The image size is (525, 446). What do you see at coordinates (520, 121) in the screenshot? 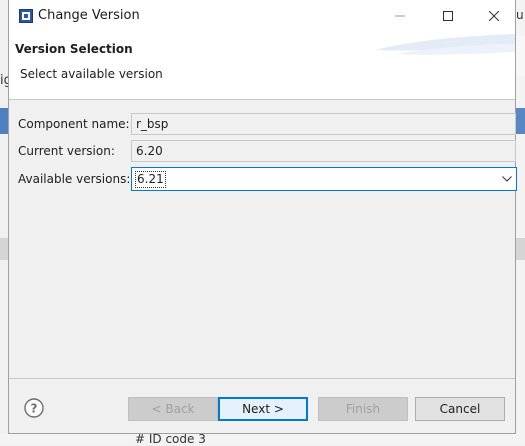
I see `background-app-header` at bounding box center [520, 121].